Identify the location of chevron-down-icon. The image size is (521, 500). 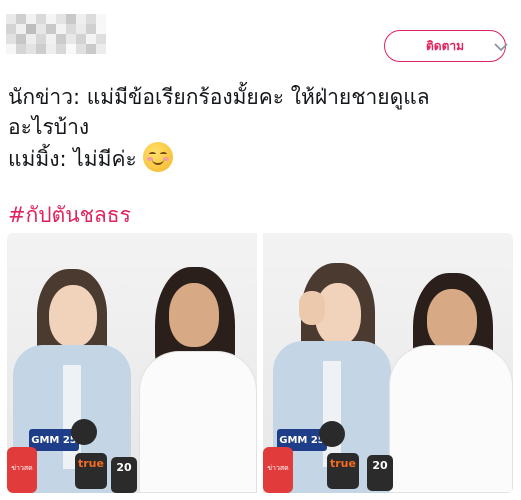
(501, 47).